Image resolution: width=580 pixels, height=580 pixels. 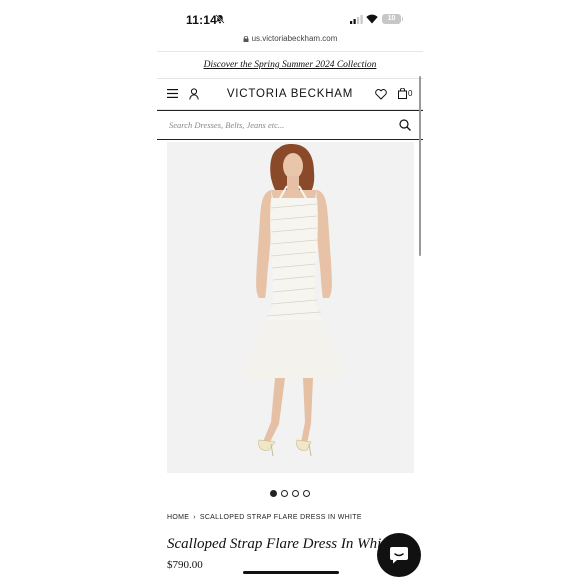 What do you see at coordinates (290, 18) in the screenshot?
I see `status-bar: 11:14 10` at bounding box center [290, 18].